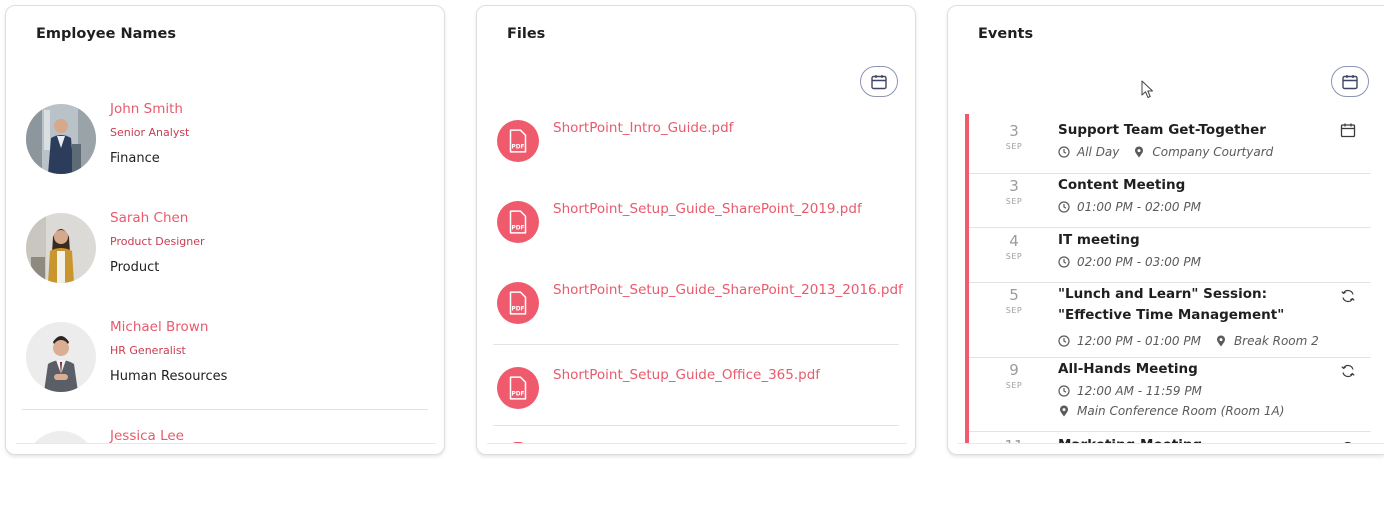  What do you see at coordinates (169, 376) in the screenshot?
I see `employee-department: Human Resources` at bounding box center [169, 376].